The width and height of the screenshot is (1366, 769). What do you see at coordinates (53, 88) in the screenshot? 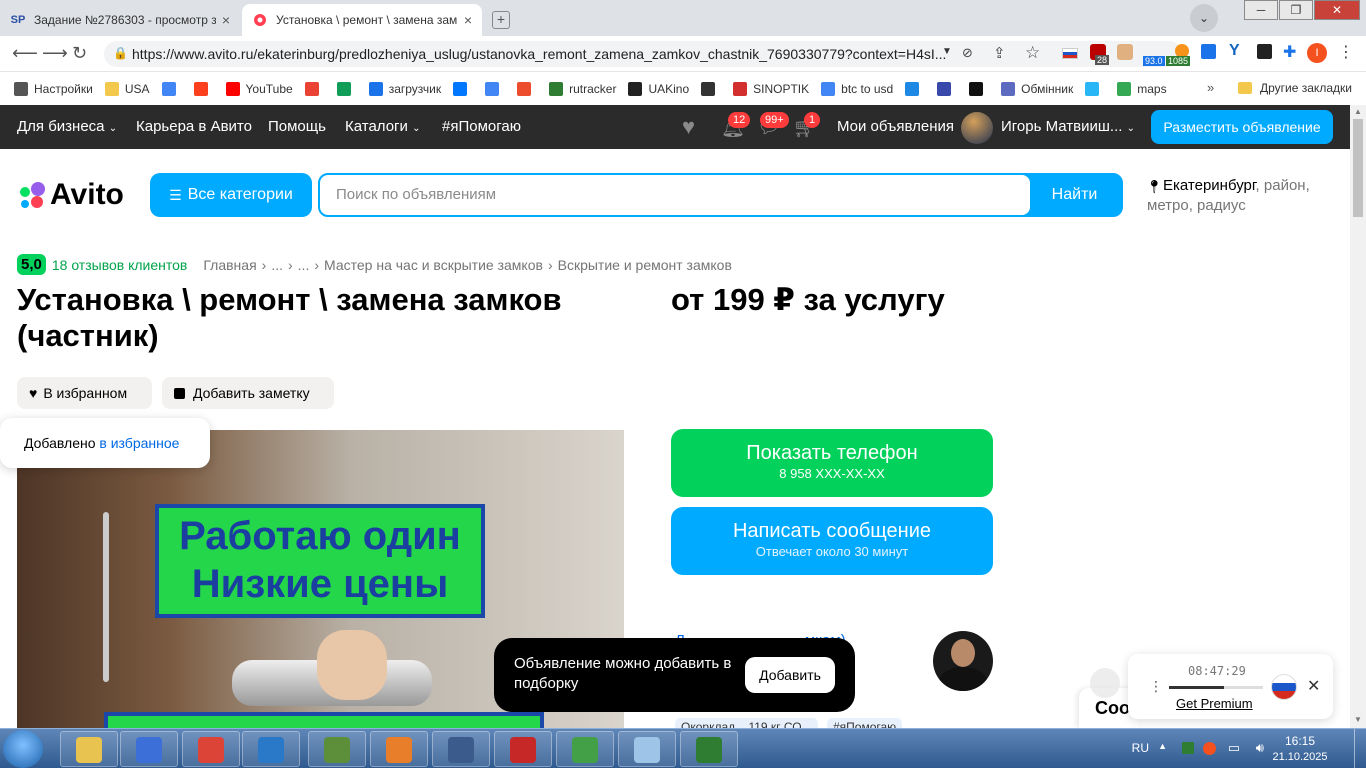
I see `bookmark-настройки: Настройки` at bounding box center [53, 88].